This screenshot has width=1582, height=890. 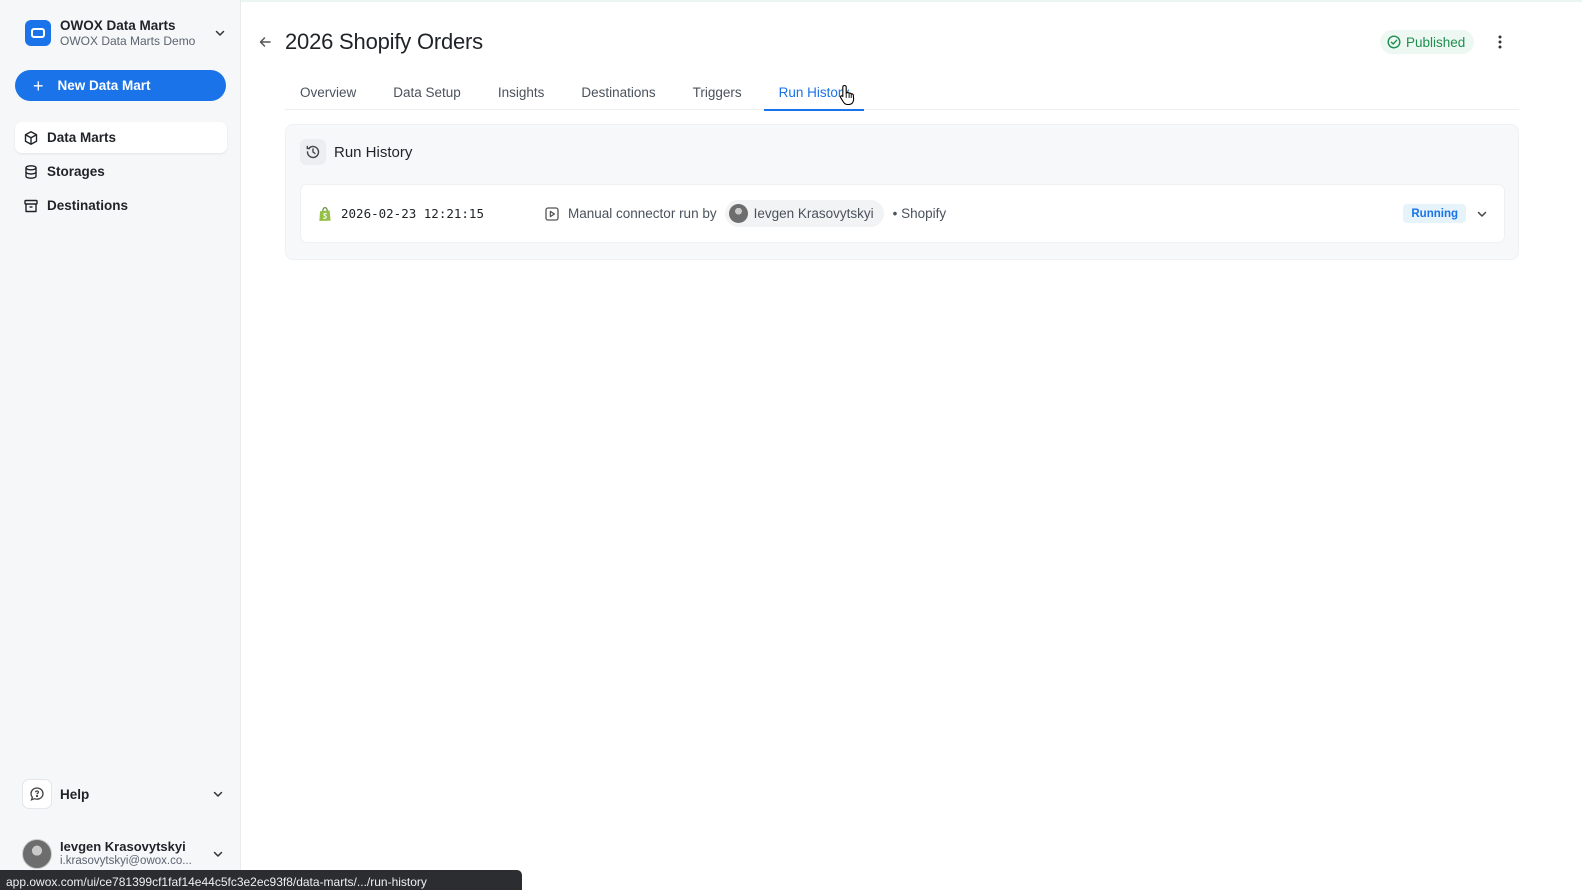 I want to click on run-timestamp: 2026-02-23 12:21:15, so click(x=412, y=213).